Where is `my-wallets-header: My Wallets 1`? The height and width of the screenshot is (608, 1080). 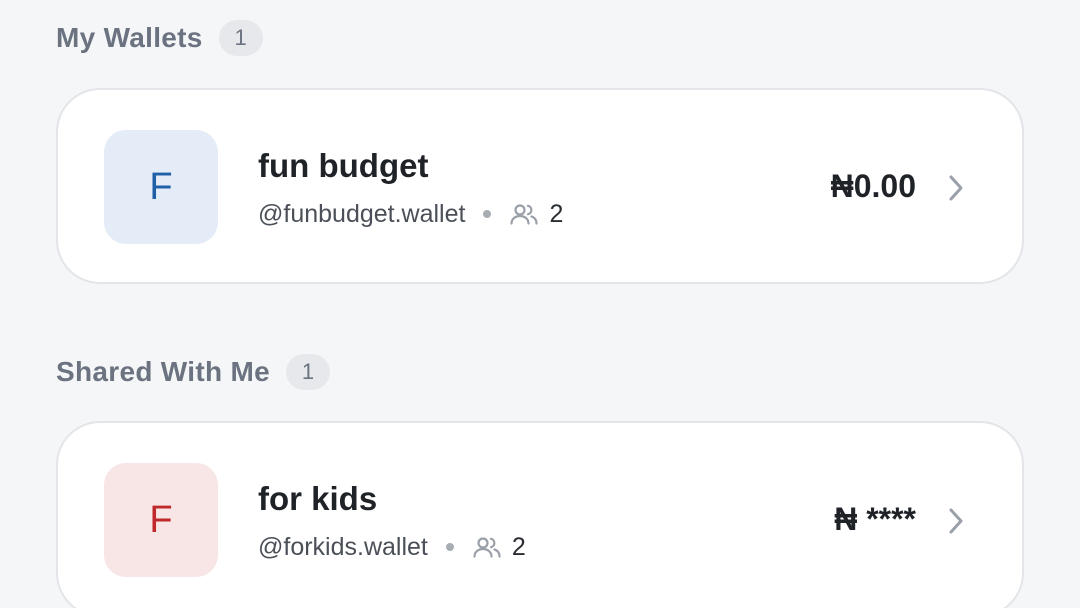 my-wallets-header: My Wallets 1 is located at coordinates (159, 38).